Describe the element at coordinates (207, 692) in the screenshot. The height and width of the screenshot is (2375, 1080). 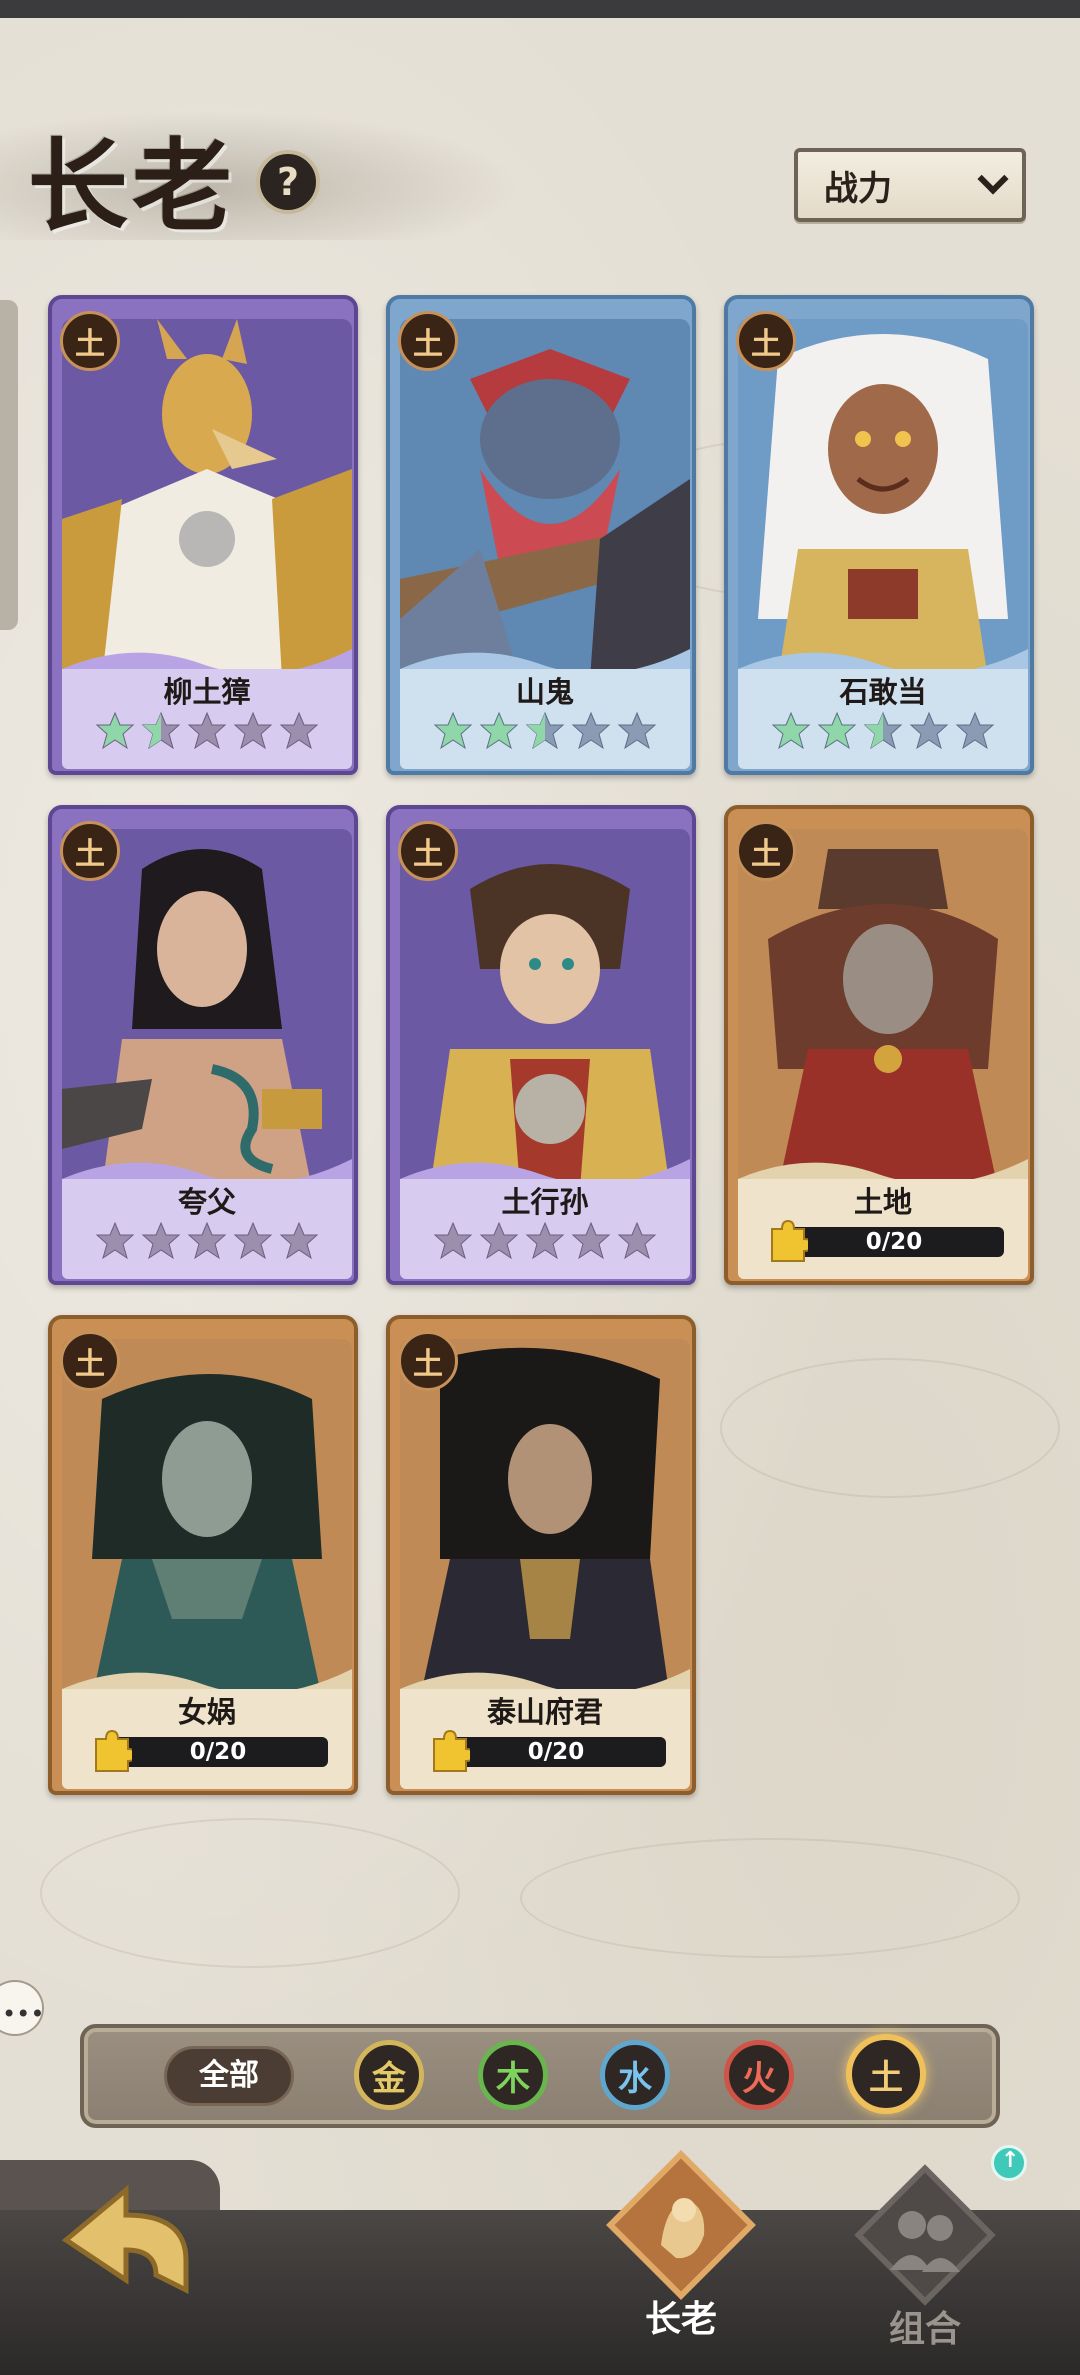
I see `hero-name: 柳土獐` at that location.